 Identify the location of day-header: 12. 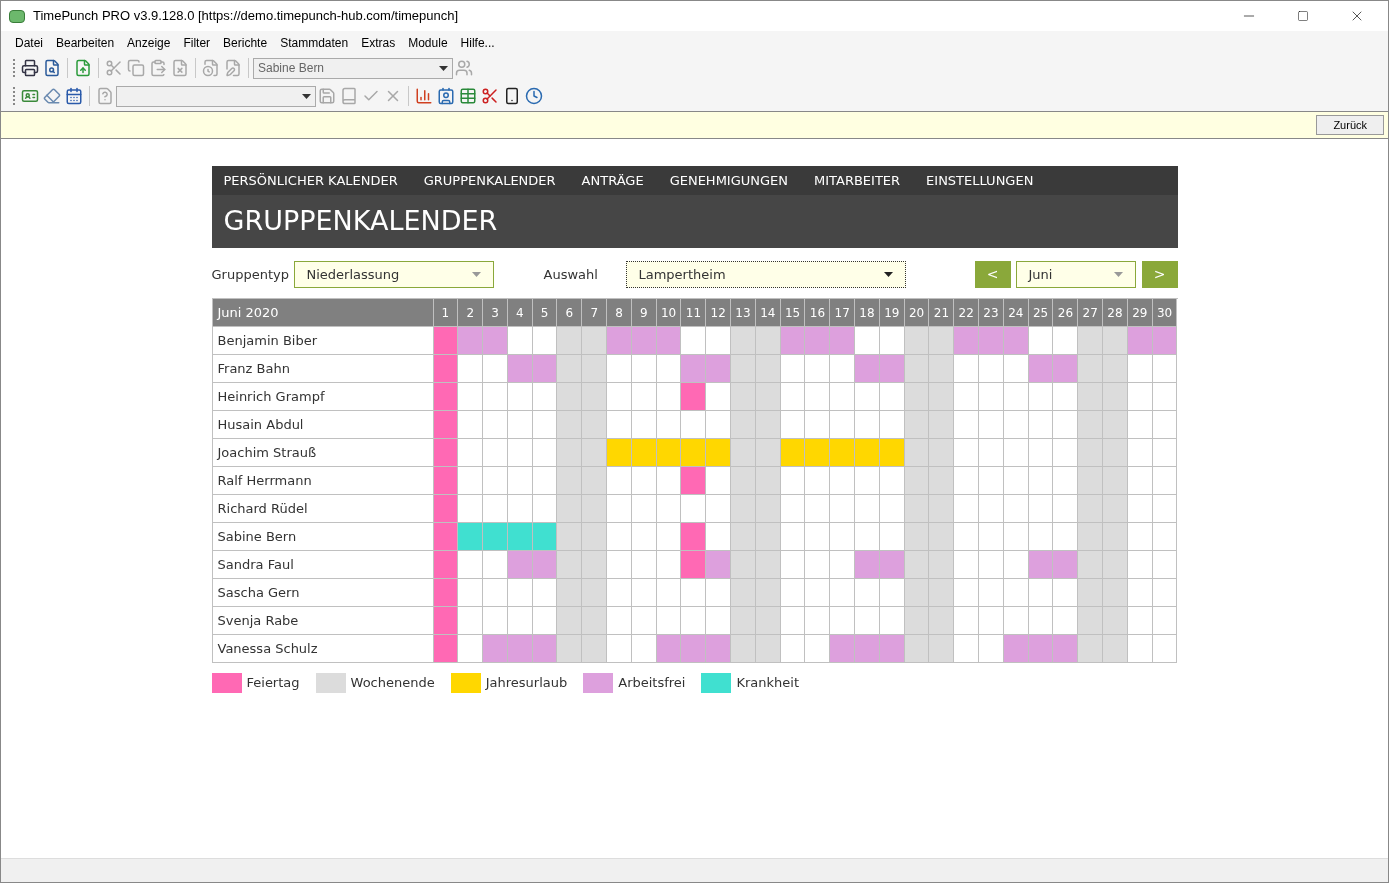
(719, 313).